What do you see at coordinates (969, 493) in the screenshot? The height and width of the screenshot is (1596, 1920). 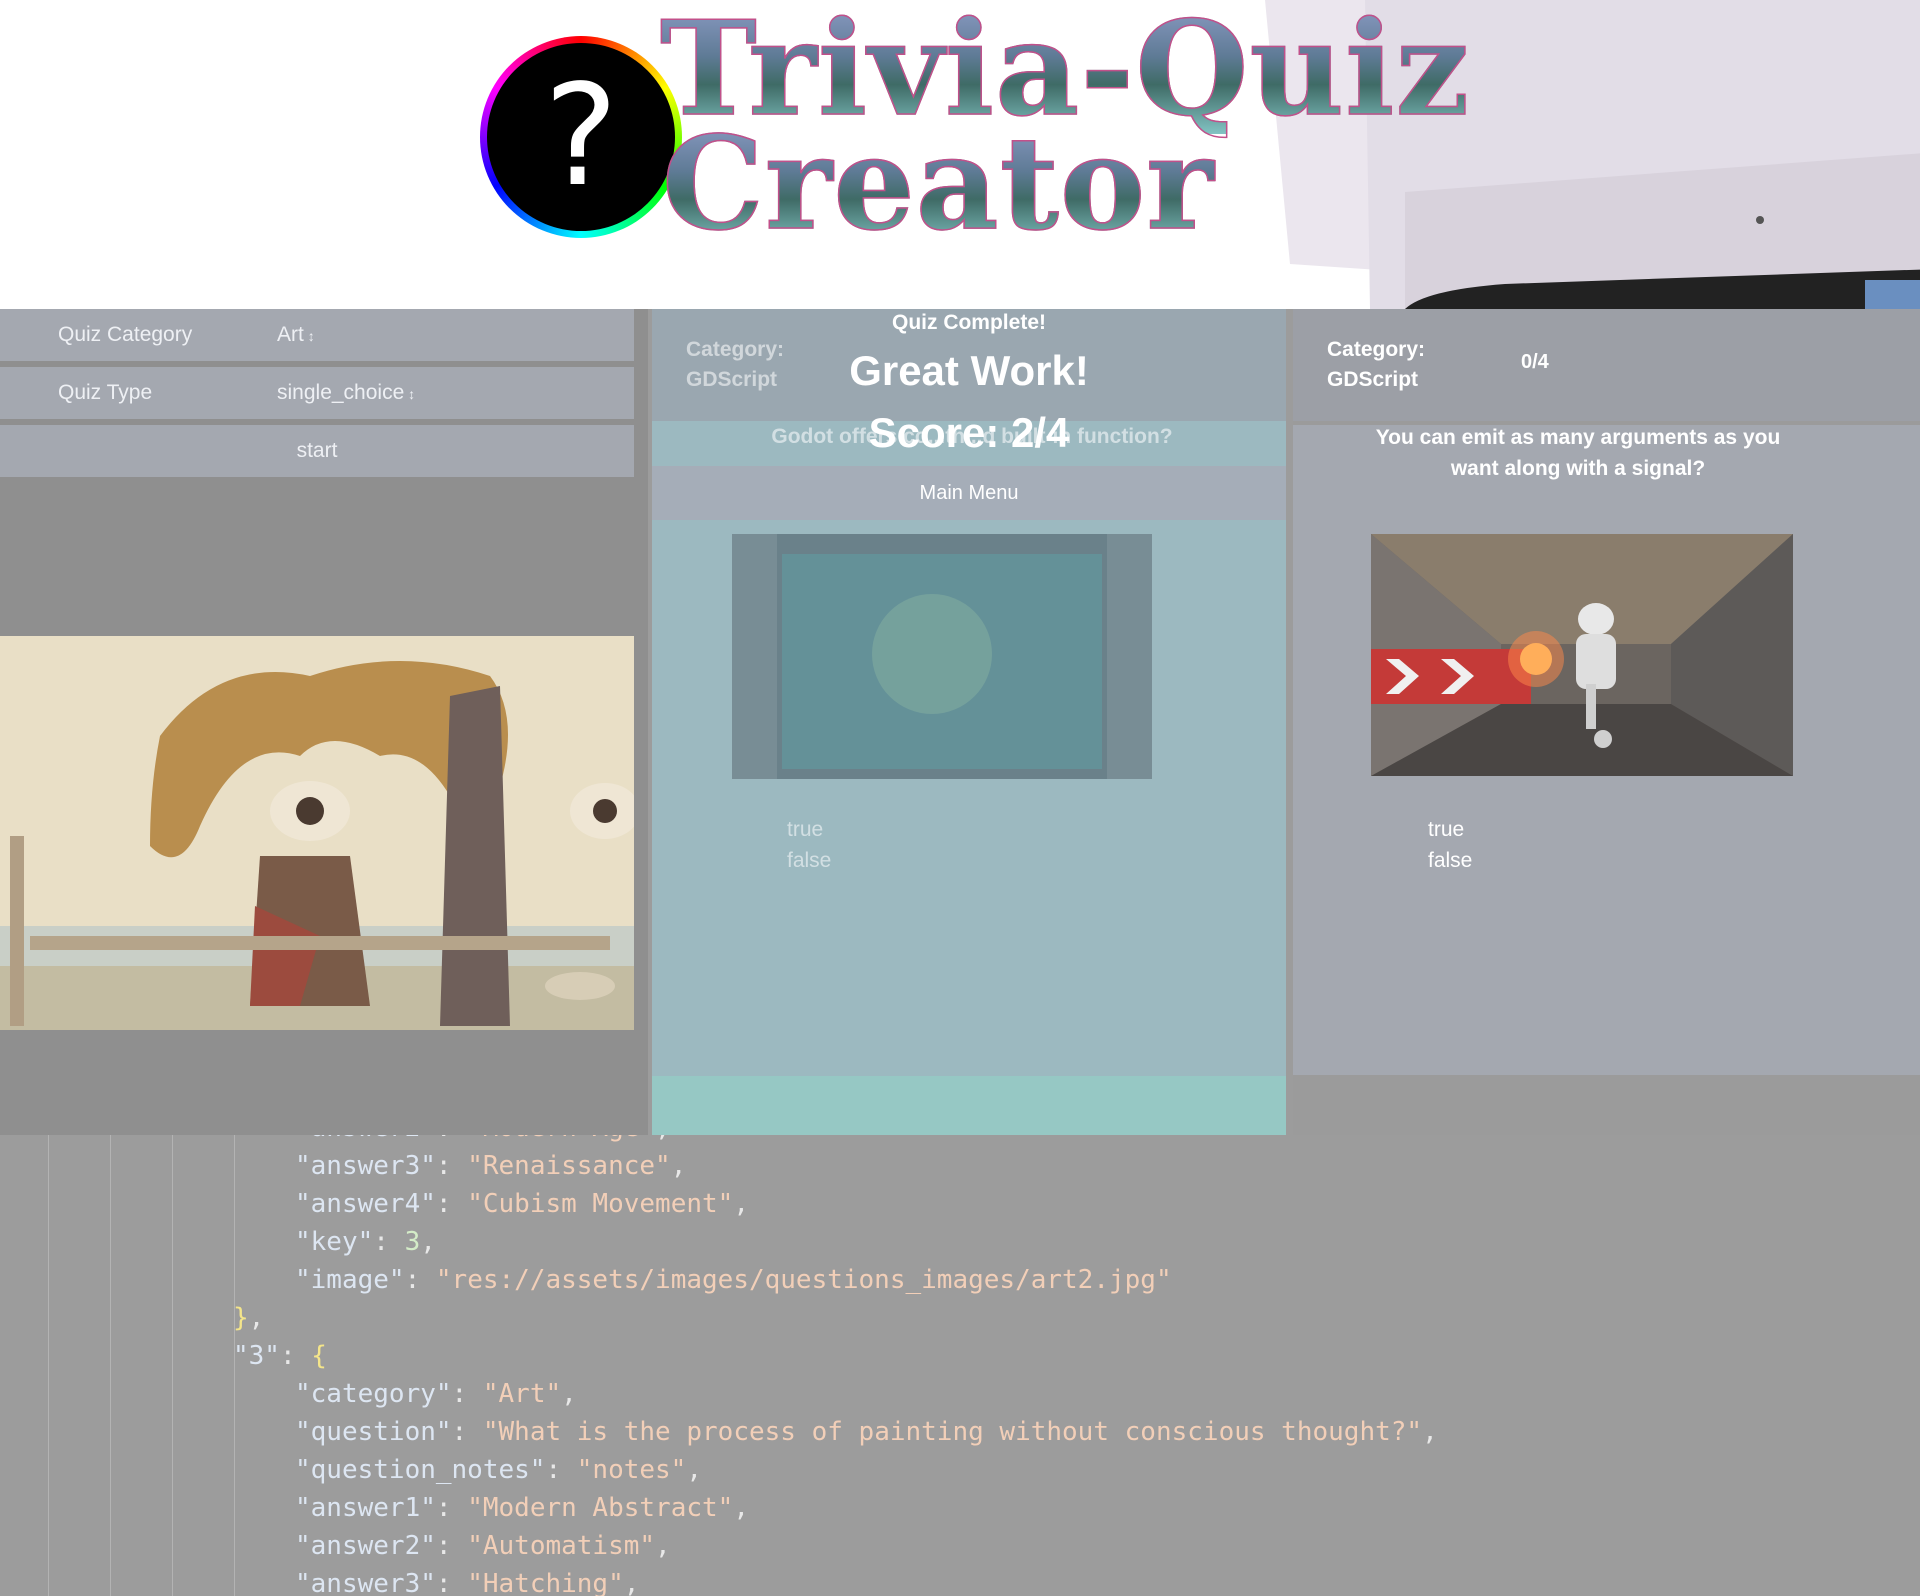 I see `main-menu-button: Main Menu` at bounding box center [969, 493].